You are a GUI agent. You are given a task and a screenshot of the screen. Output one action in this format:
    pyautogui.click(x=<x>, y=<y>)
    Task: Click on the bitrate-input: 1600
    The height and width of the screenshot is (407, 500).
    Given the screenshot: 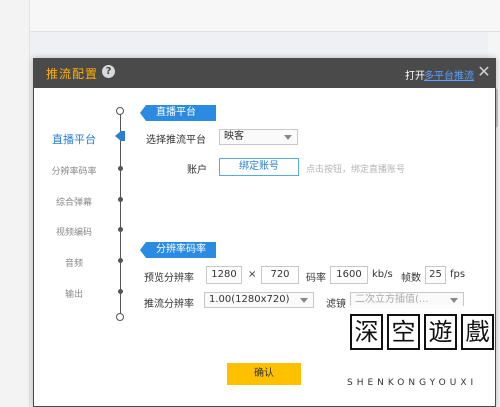 What is the action you would take?
    pyautogui.click(x=349, y=275)
    